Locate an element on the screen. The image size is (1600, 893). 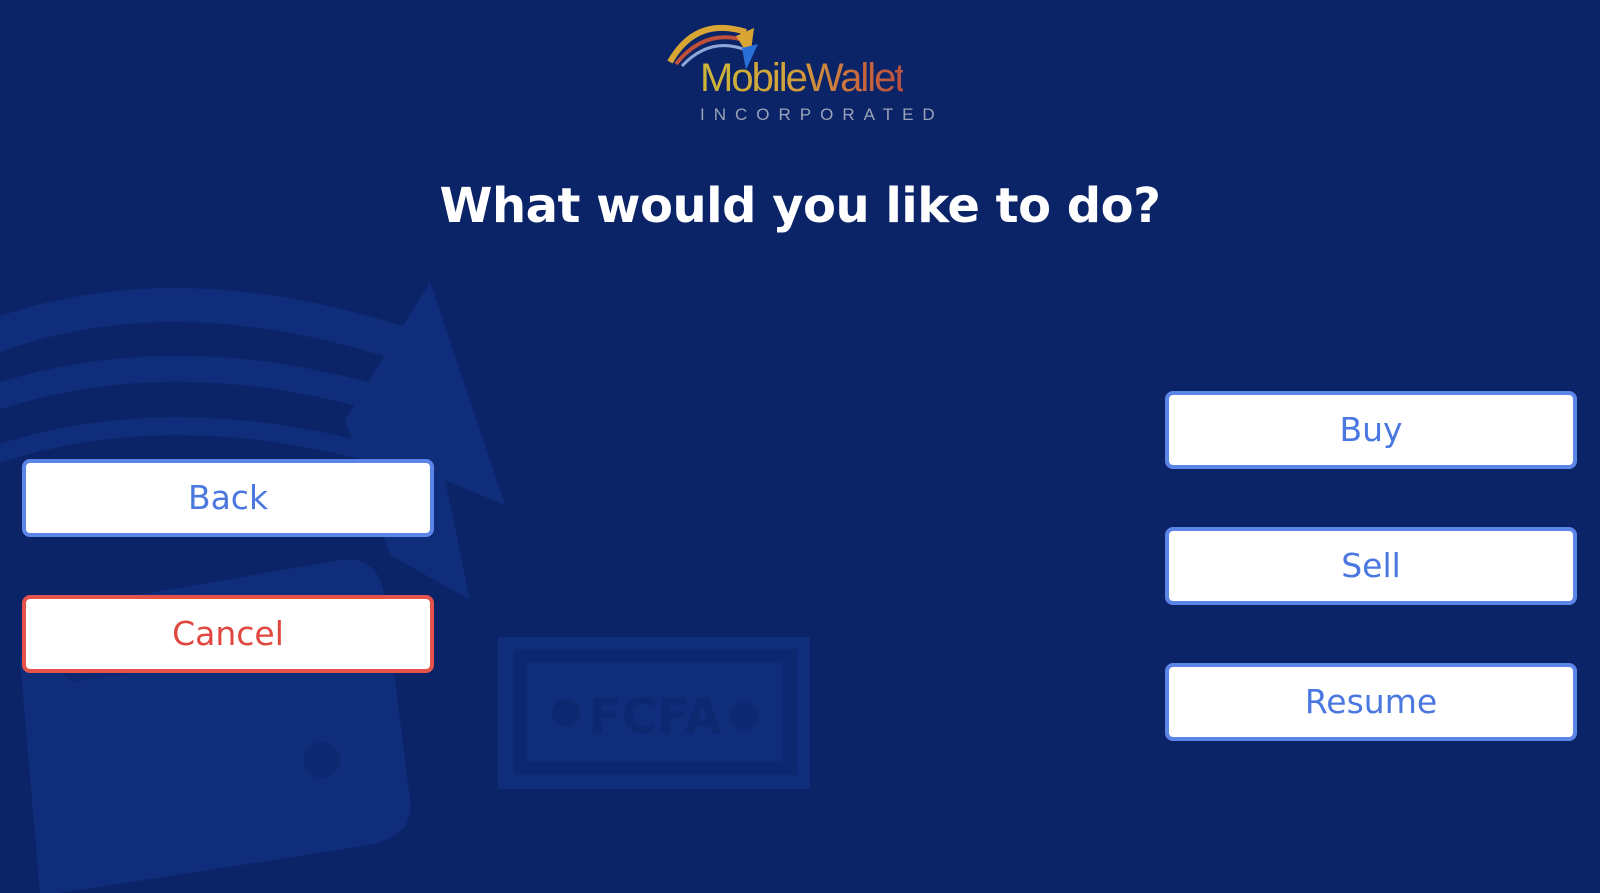
cancel-button: Cancel is located at coordinates (228, 634).